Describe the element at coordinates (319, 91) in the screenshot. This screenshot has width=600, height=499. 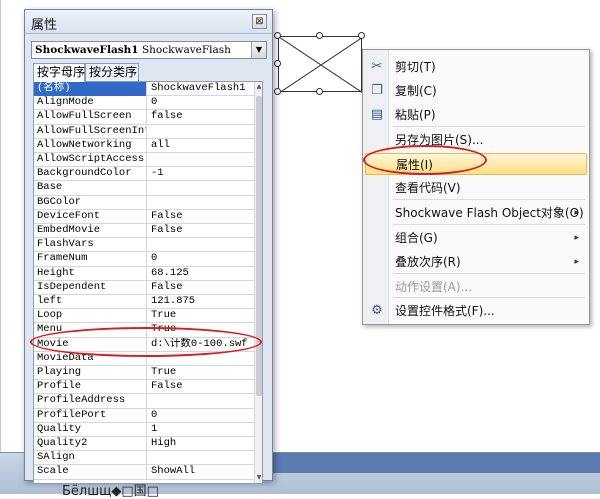
I see `resize-handle-s` at that location.